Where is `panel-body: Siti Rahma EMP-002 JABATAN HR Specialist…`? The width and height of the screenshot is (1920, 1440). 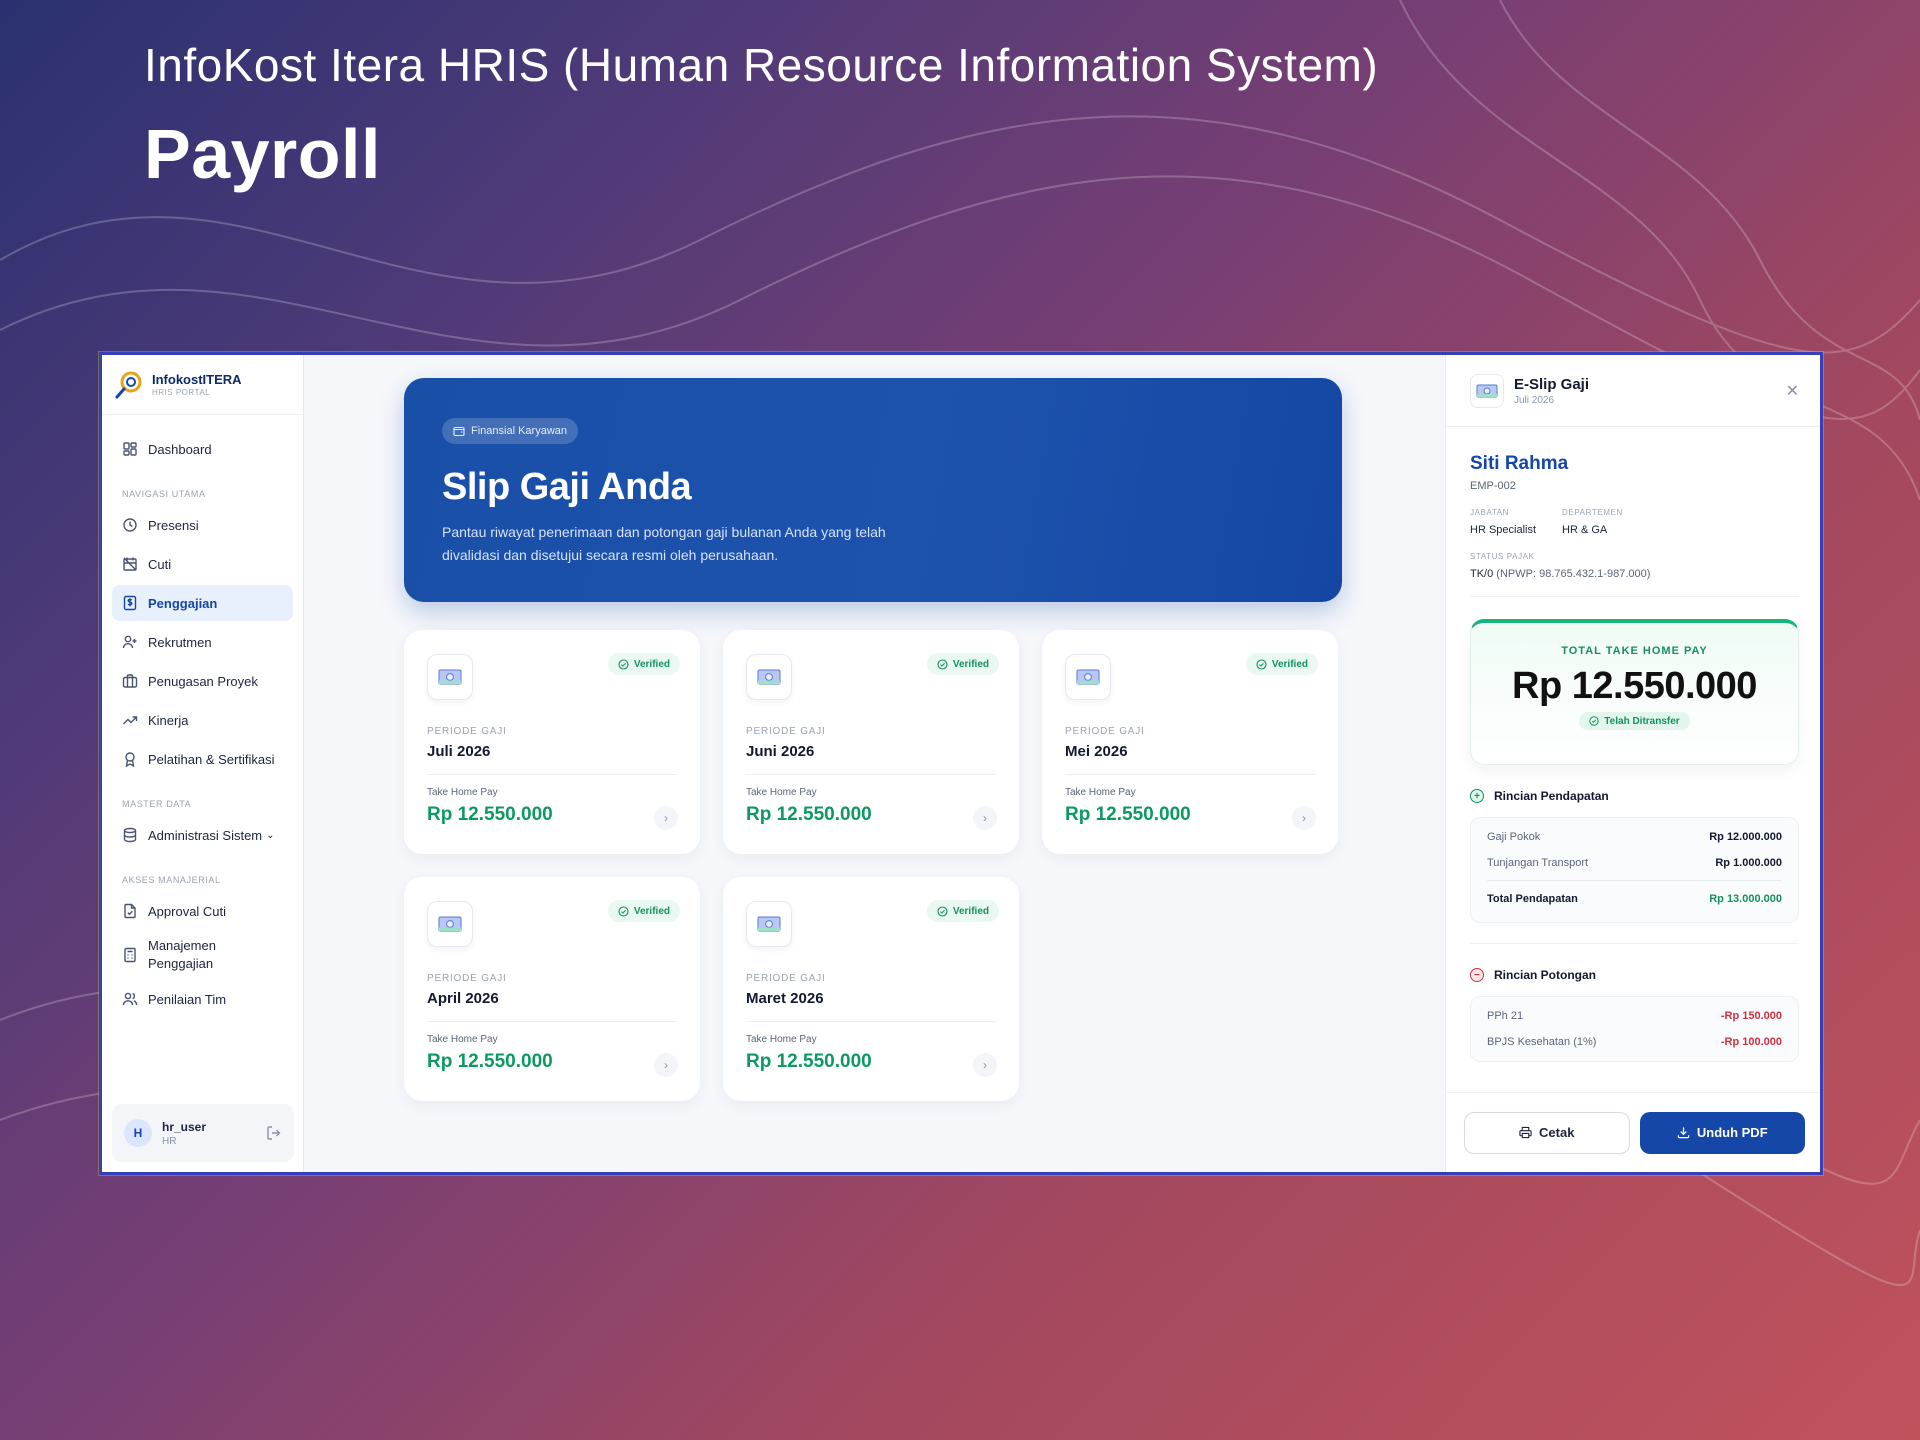 panel-body: Siti Rahma EMP-002 JABATAN HR Specialist… is located at coordinates (1633, 759).